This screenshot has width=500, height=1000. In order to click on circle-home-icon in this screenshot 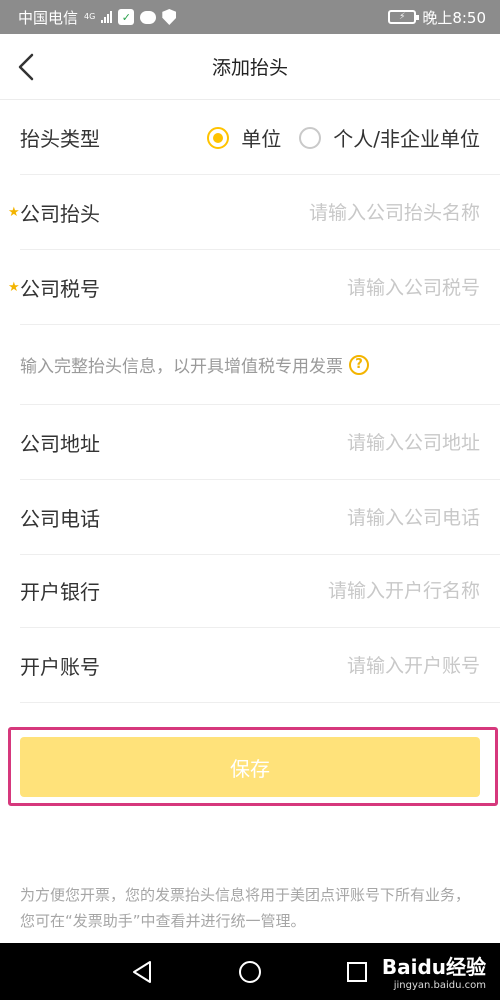, I will do `click(250, 972)`.